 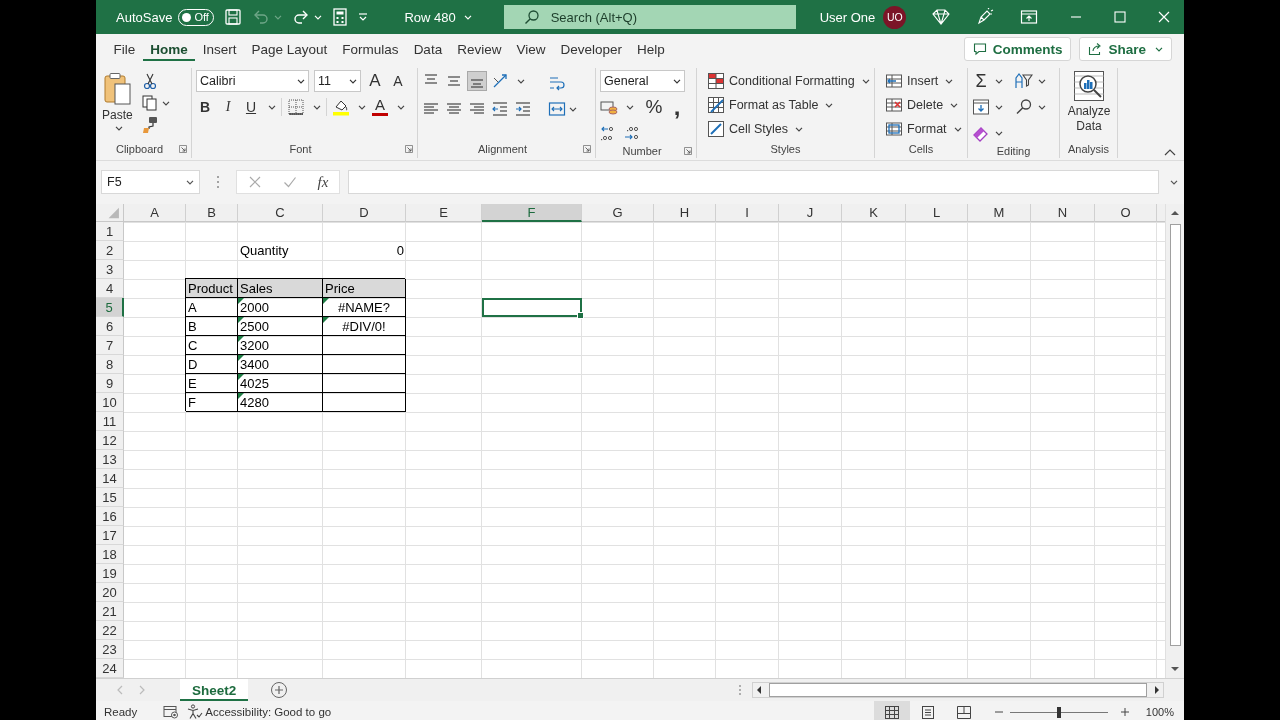 What do you see at coordinates (110, 402) in the screenshot?
I see `row-header: 10` at bounding box center [110, 402].